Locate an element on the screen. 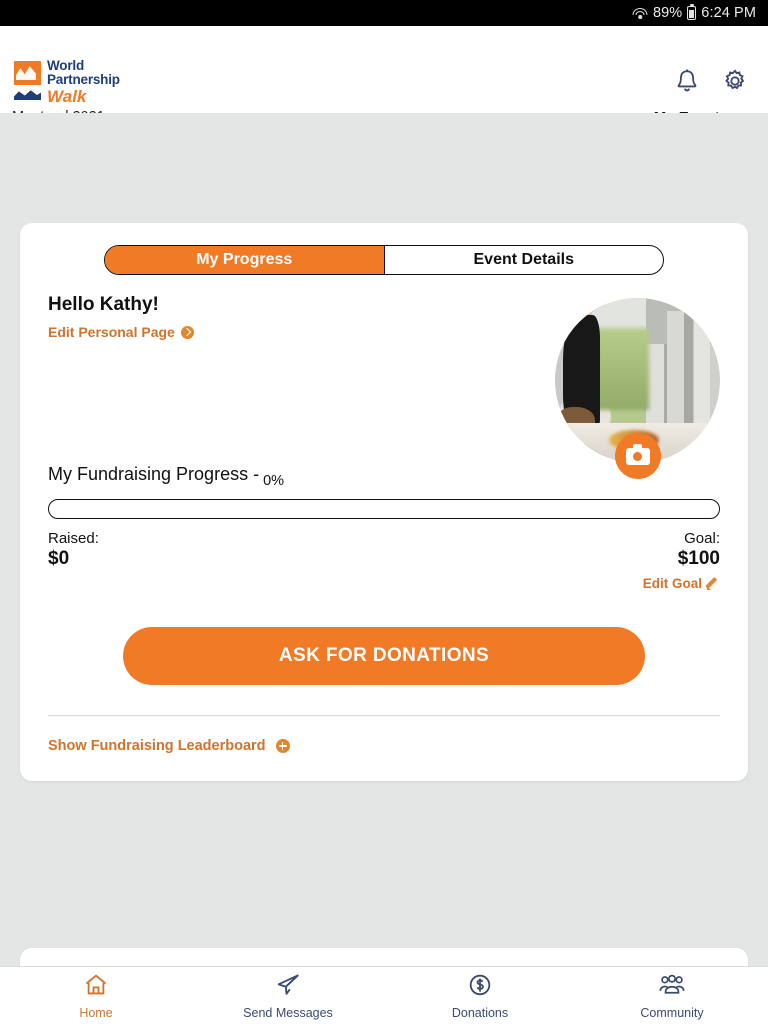 This screenshot has width=768, height=1024. nav-label-home: Home is located at coordinates (96, 1012).